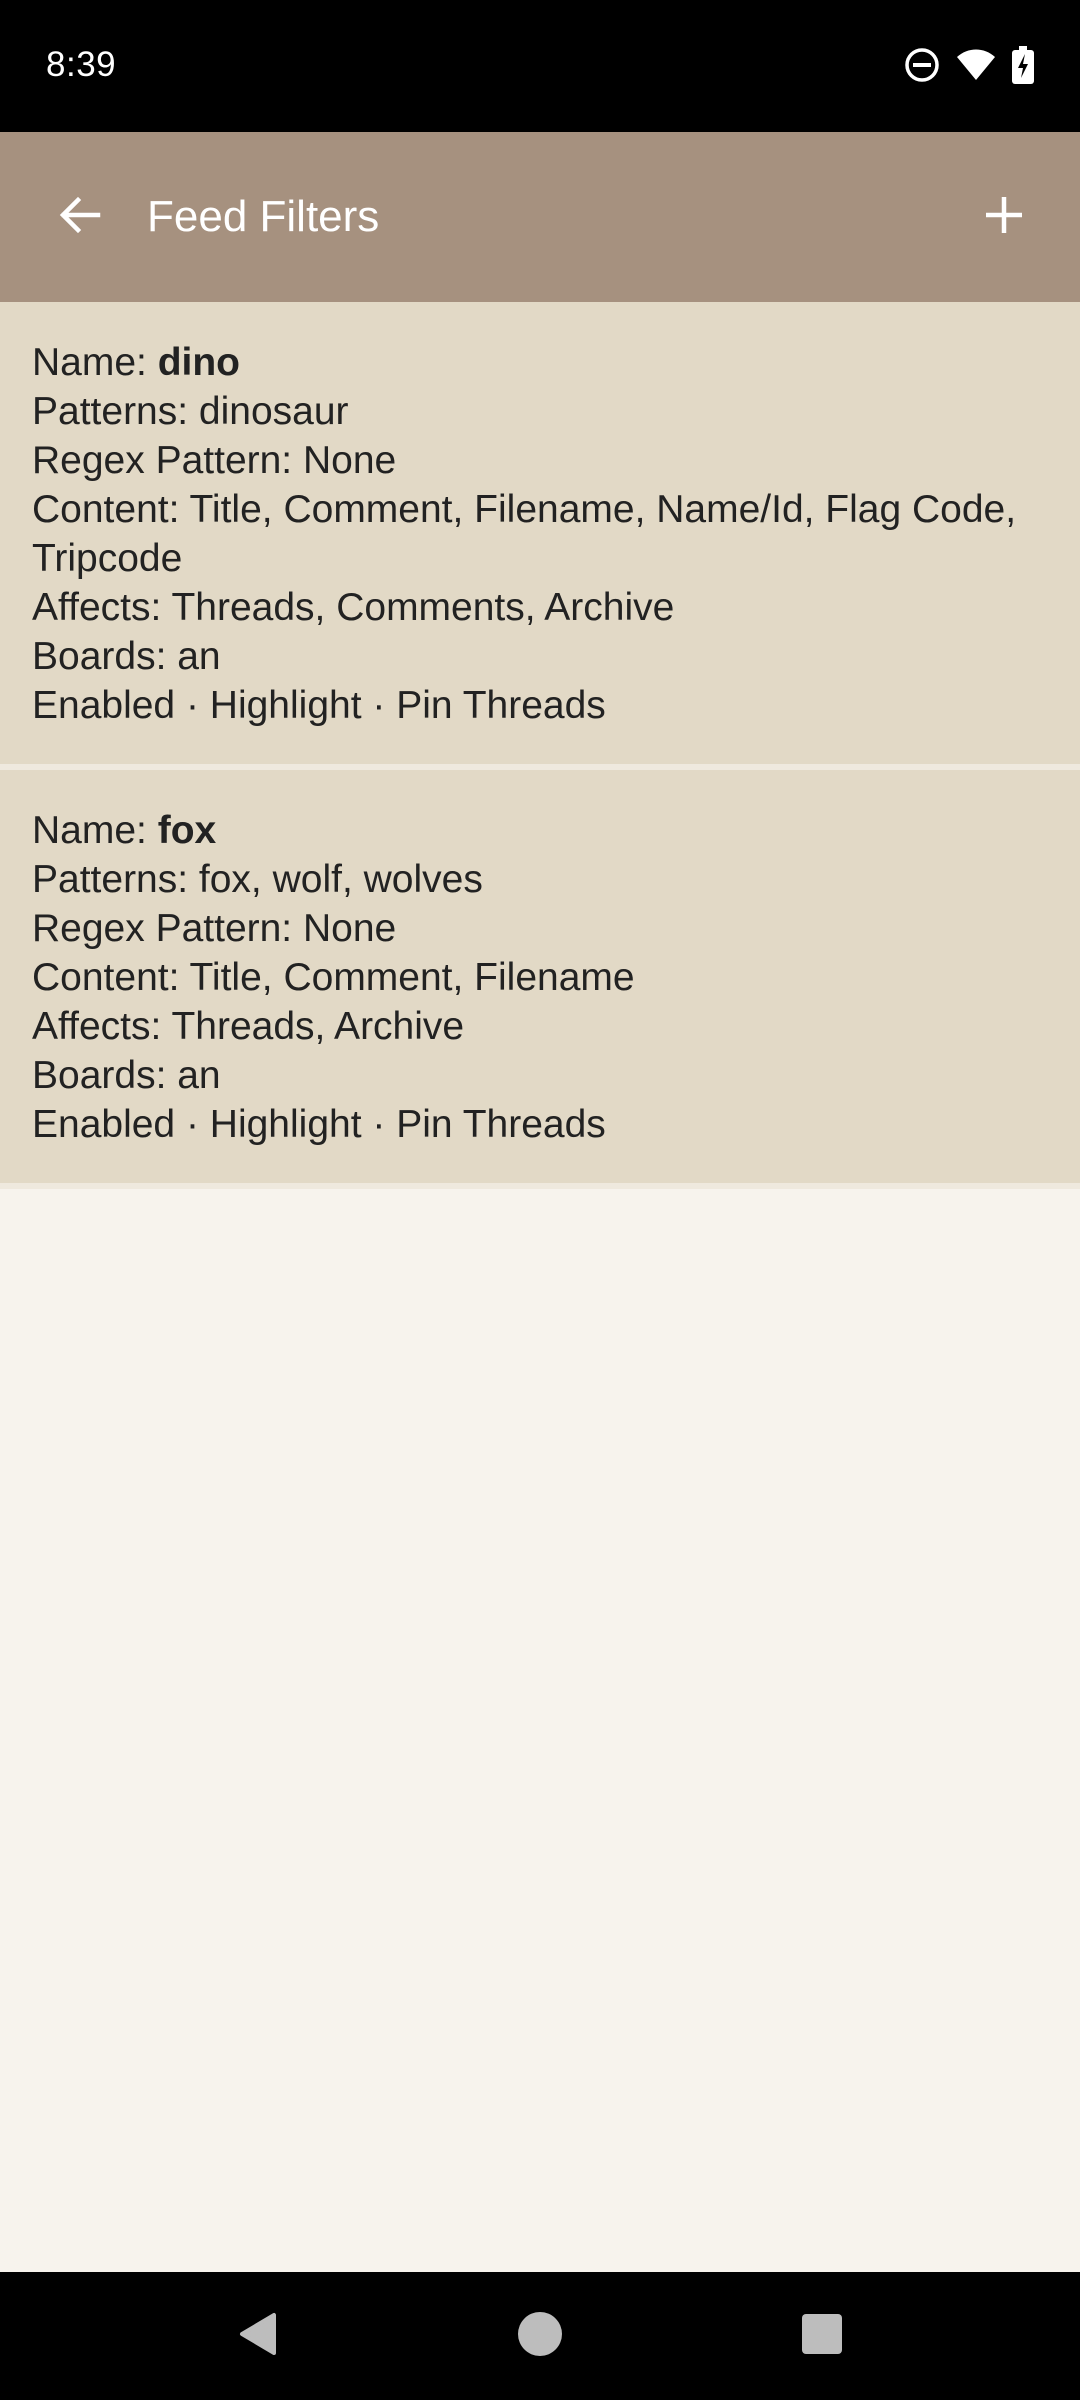 The height and width of the screenshot is (2400, 1080). I want to click on filter-affects: Affects: Threads, Archive, so click(248, 1026).